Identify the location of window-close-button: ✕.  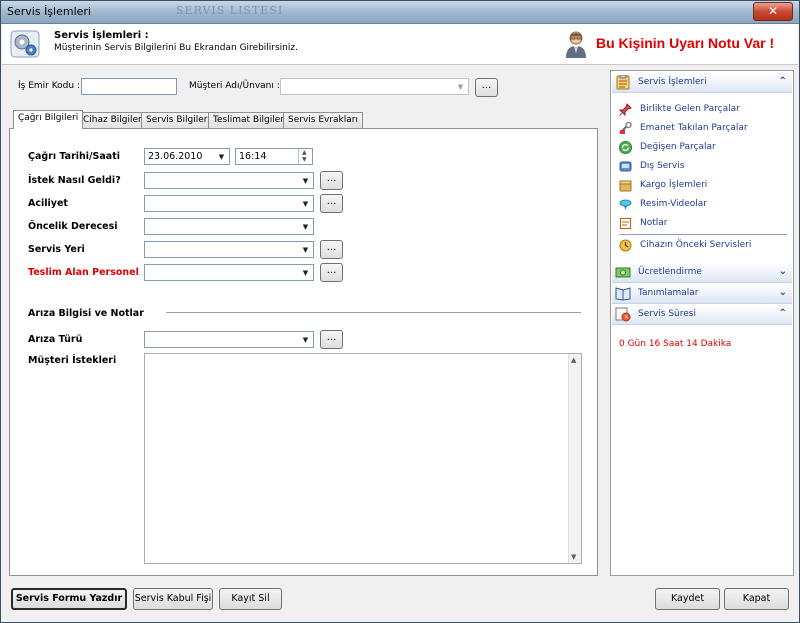
(773, 11).